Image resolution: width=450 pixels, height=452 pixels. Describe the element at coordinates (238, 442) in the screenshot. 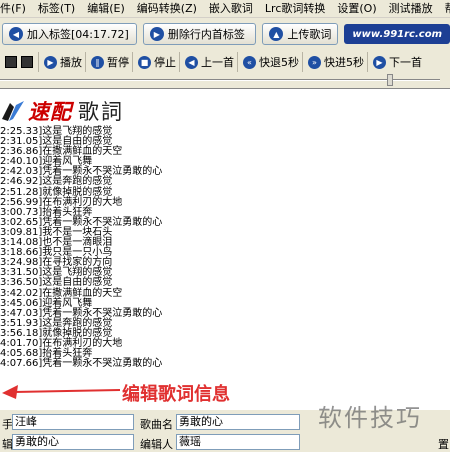

I see `editor-field: 薇瑶` at that location.